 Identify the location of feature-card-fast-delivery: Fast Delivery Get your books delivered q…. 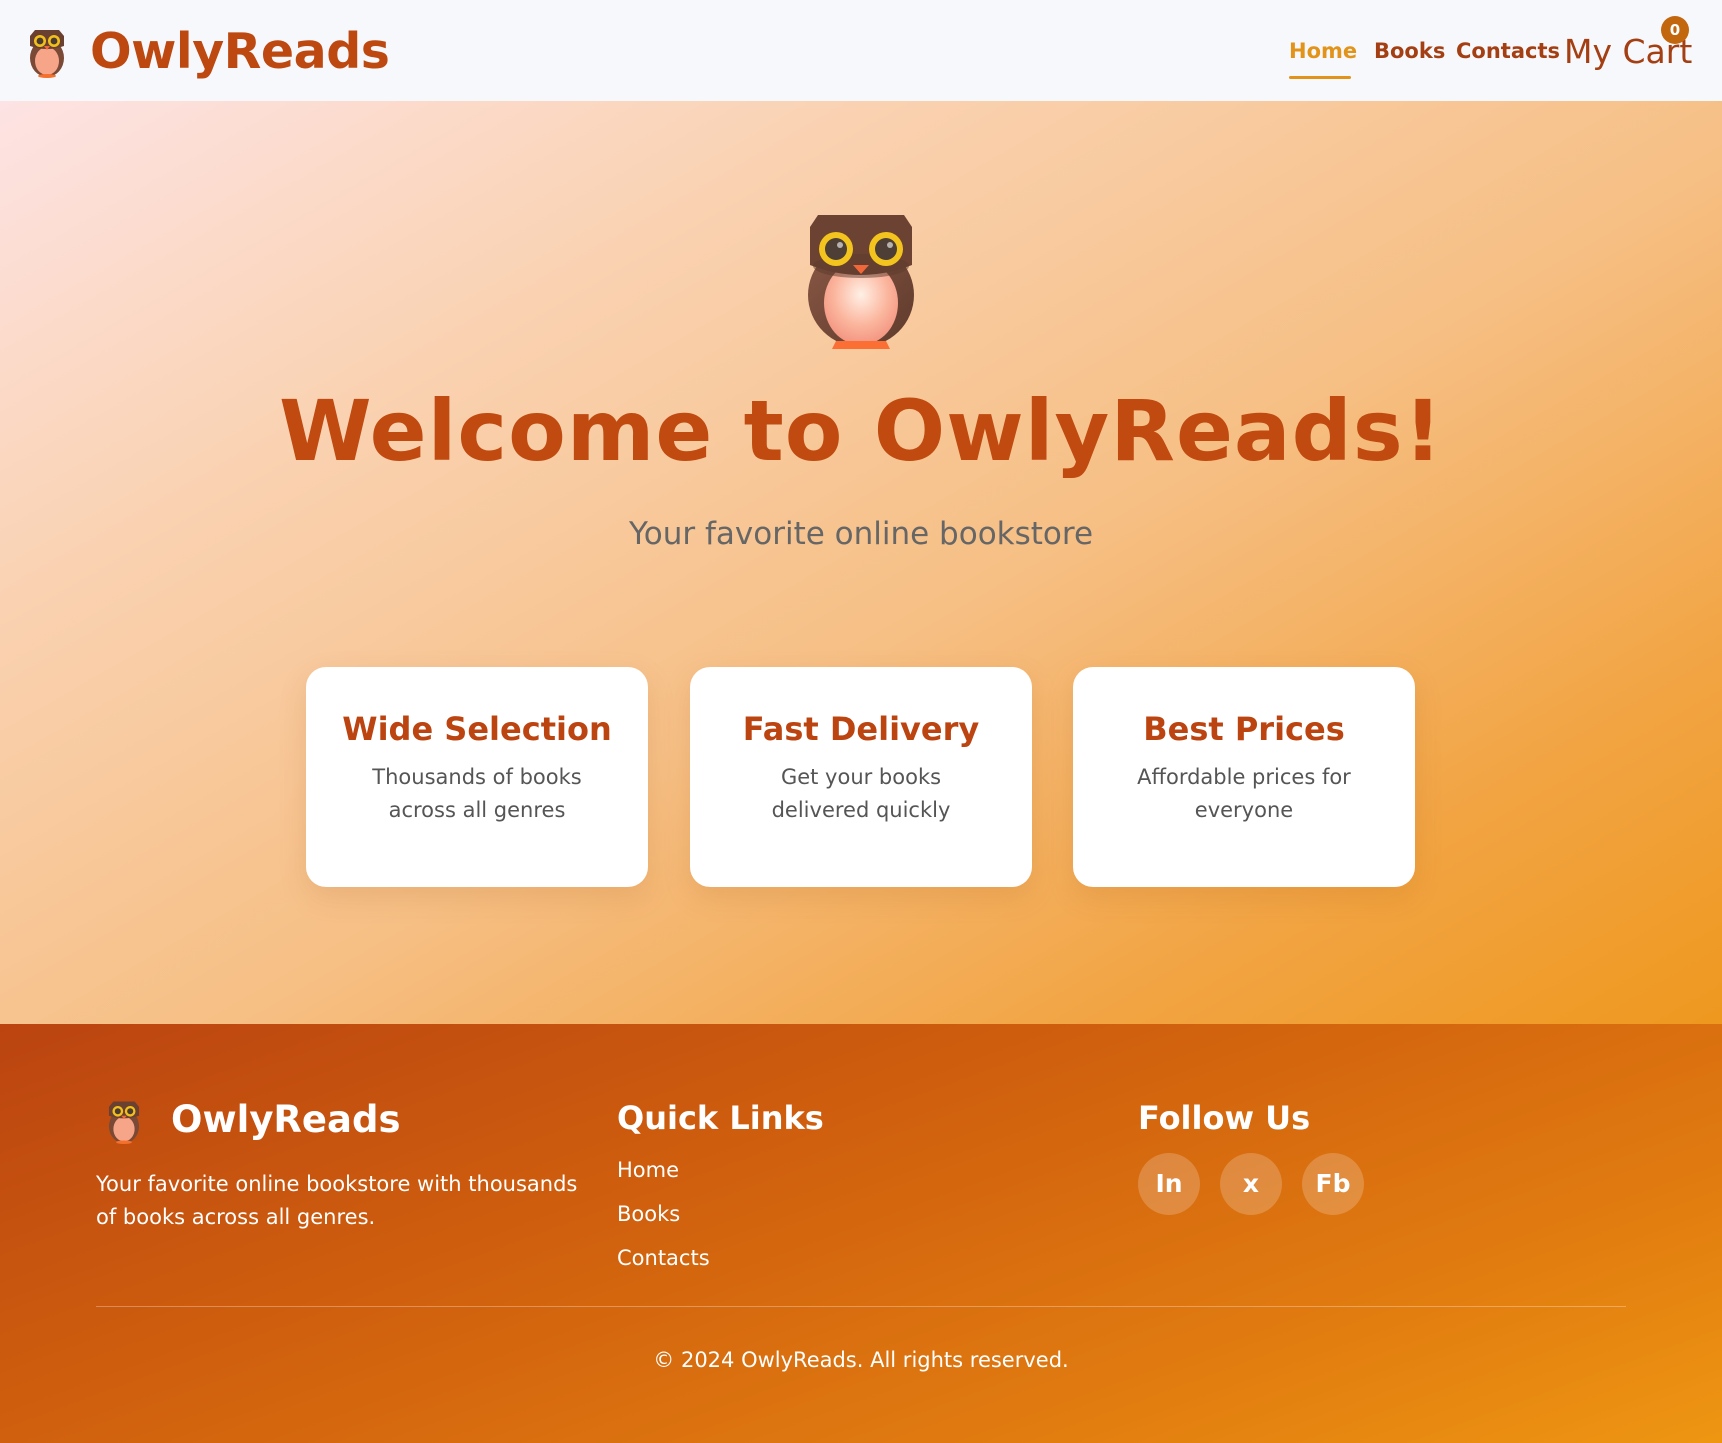
(861, 777).